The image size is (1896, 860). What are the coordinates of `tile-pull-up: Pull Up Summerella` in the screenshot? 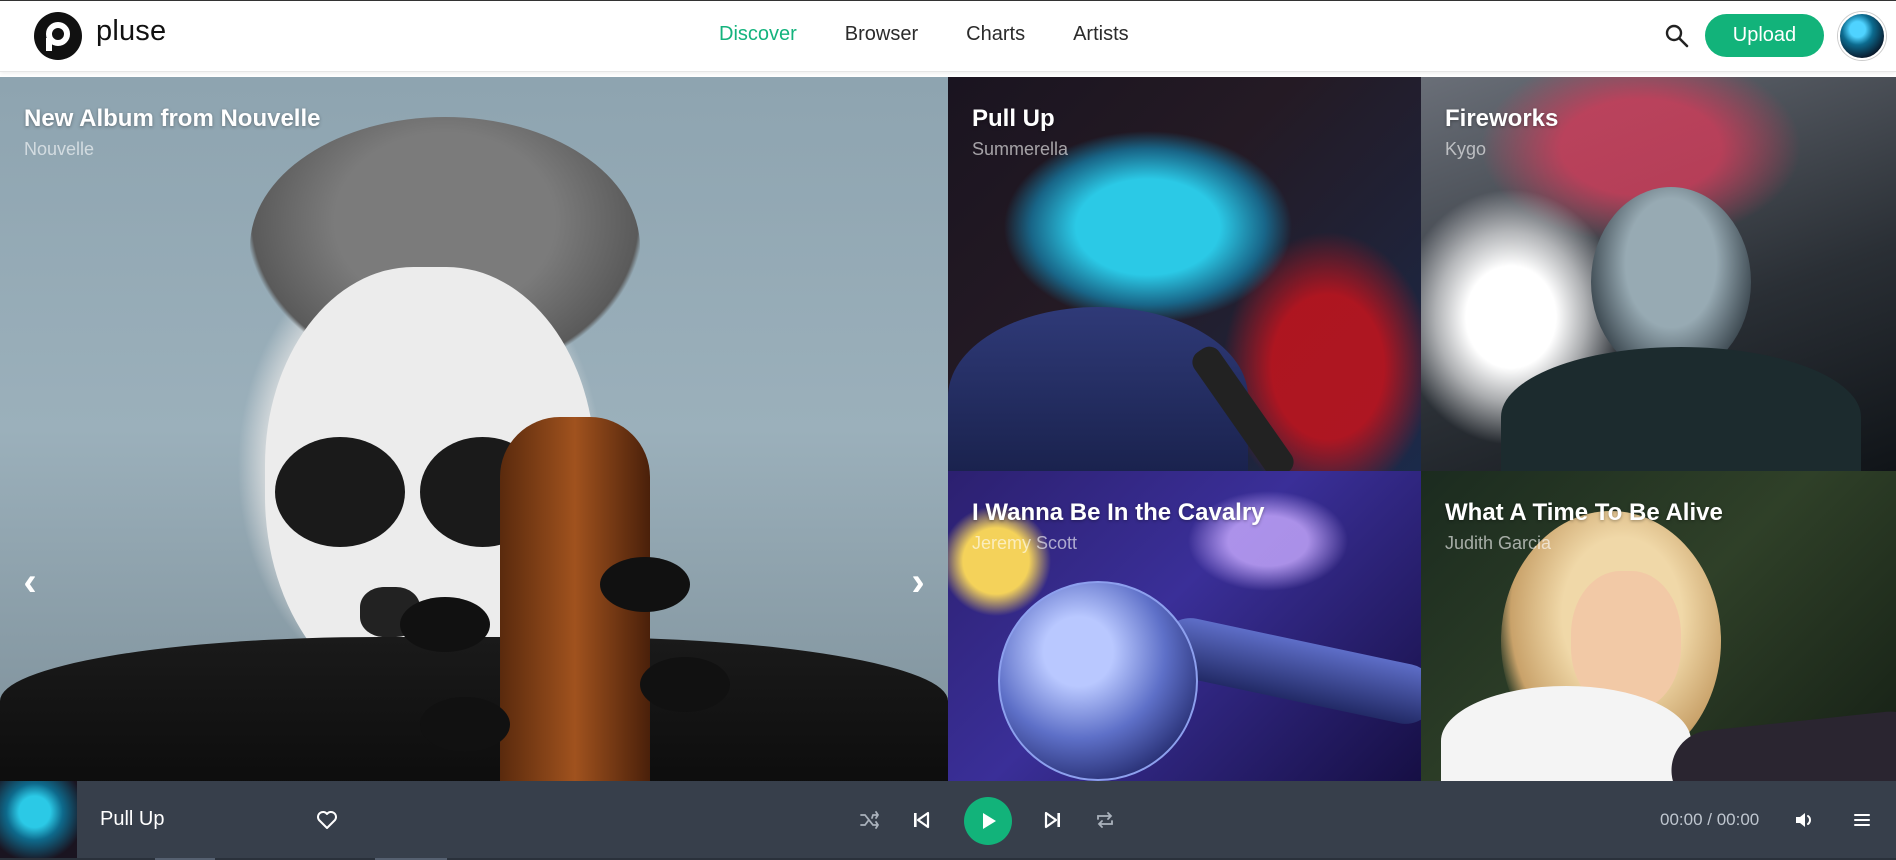 It's located at (1184, 274).